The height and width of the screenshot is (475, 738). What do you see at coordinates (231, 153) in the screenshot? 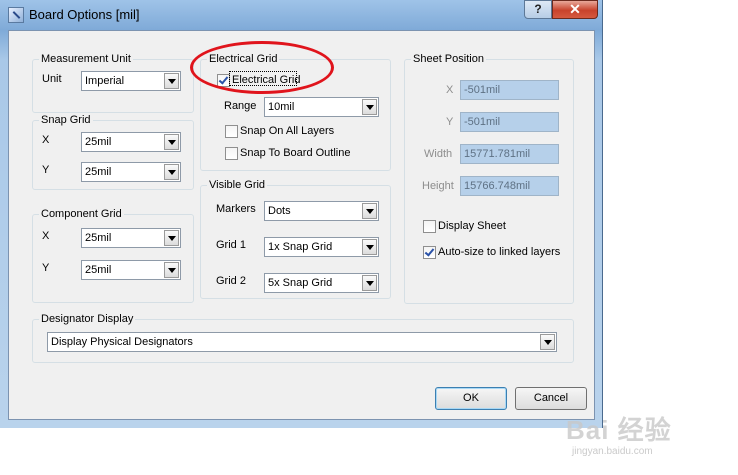
I see `snap-to-board-outline-checkbox` at bounding box center [231, 153].